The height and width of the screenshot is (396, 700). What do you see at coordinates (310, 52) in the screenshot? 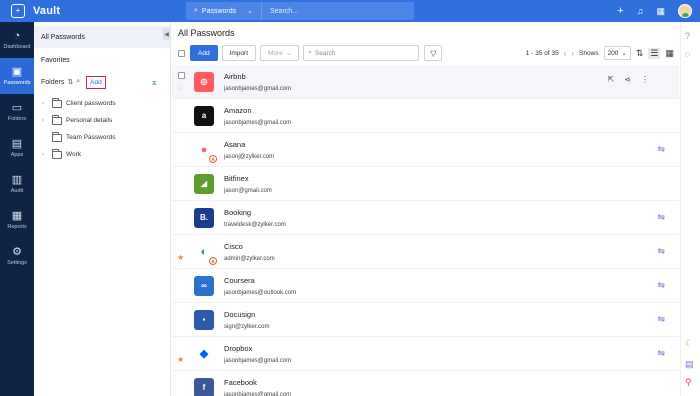
I see `search-icon: ⌕` at bounding box center [310, 52].